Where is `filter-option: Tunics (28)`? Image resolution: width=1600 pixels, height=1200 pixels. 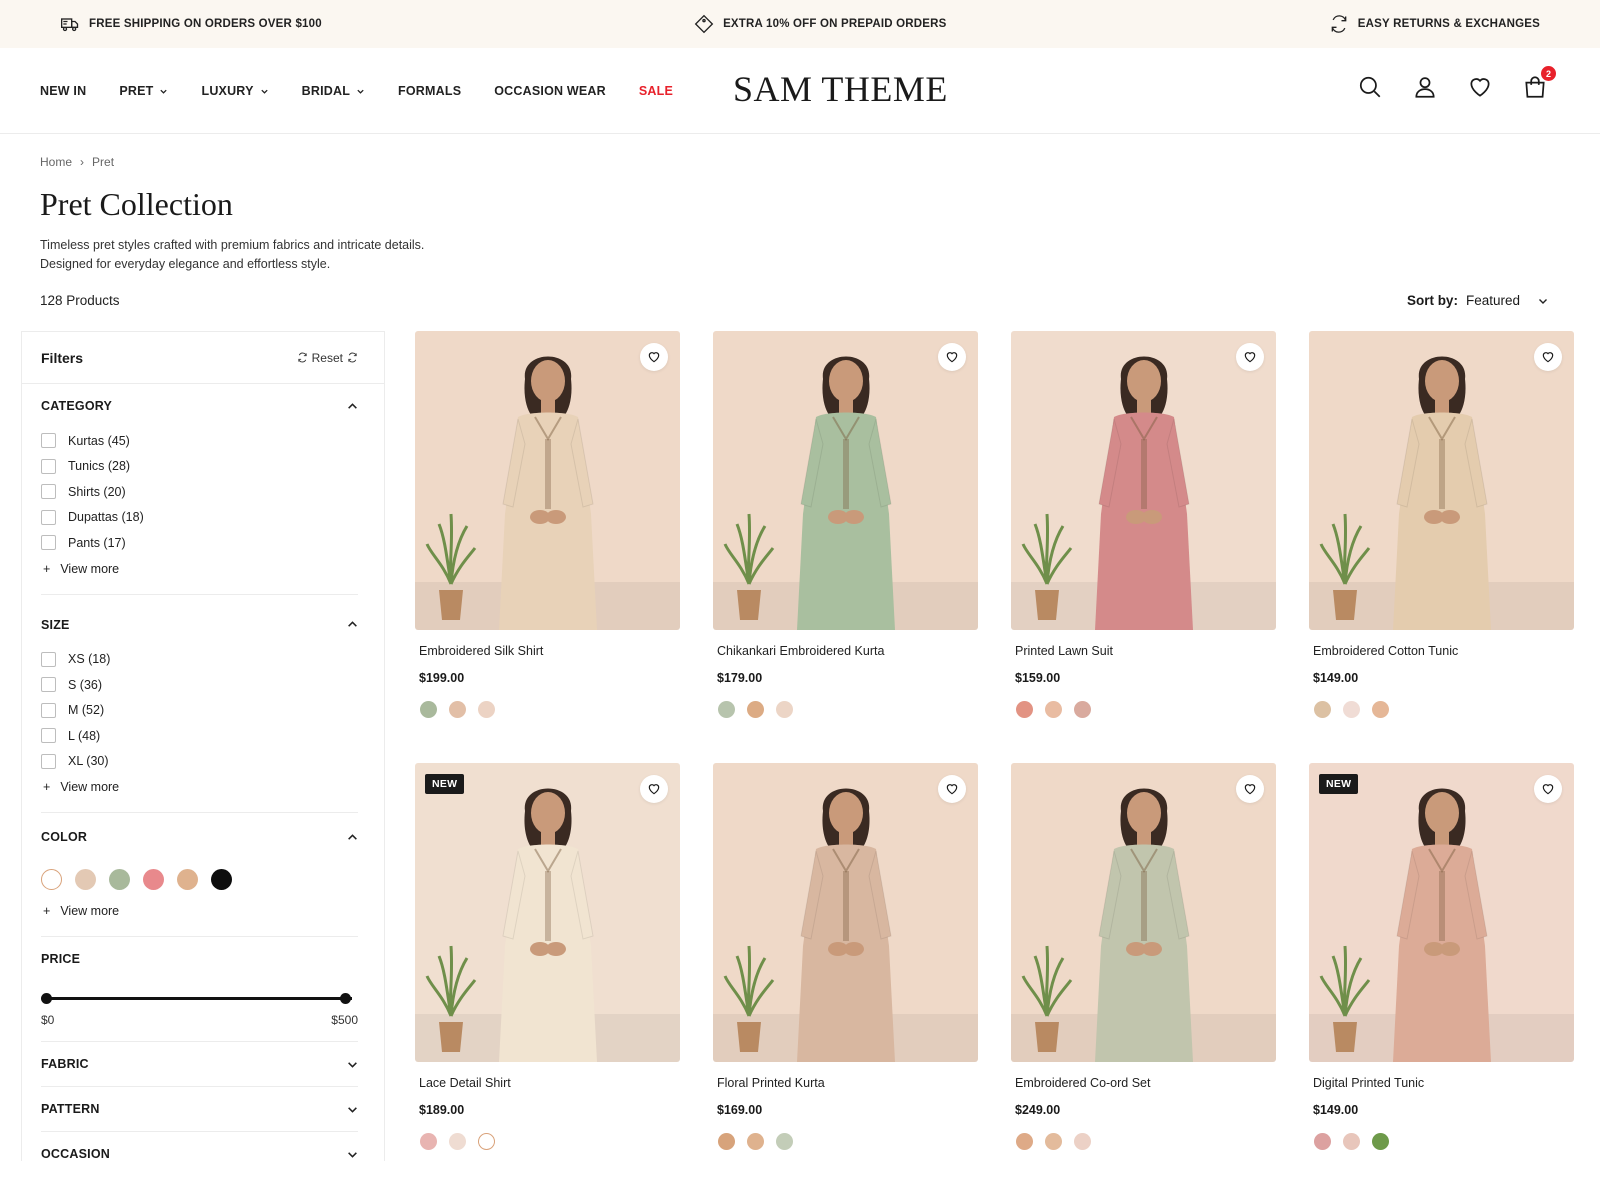 filter-option: Tunics (28) is located at coordinates (199, 467).